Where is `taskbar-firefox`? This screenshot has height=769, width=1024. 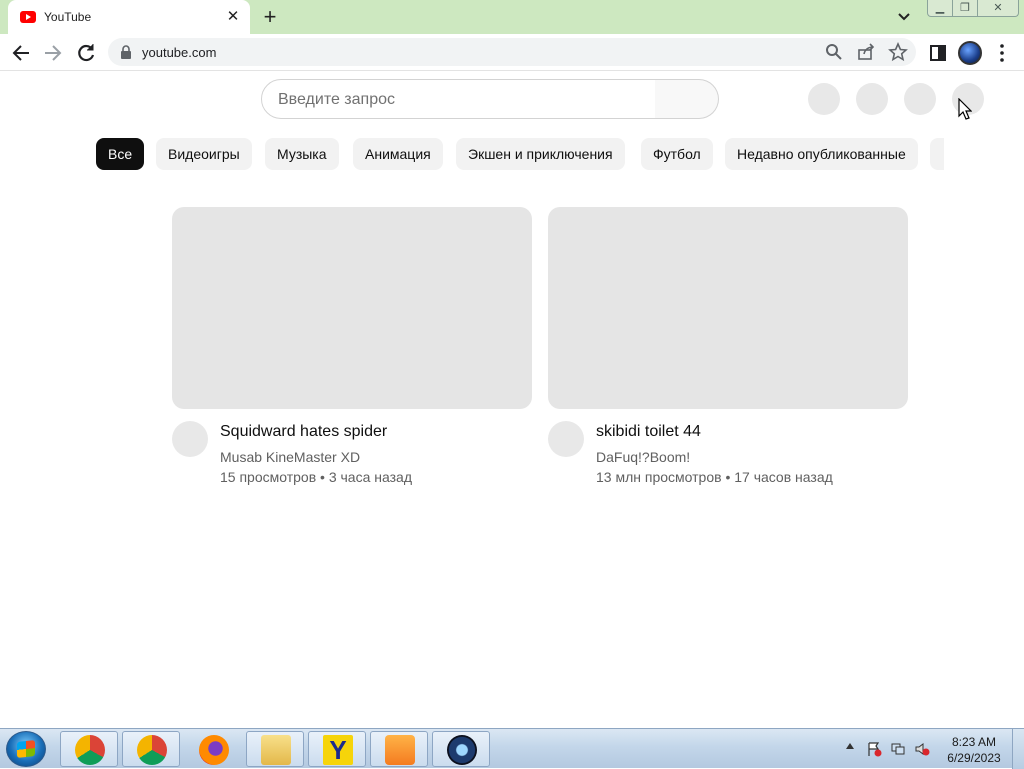 taskbar-firefox is located at coordinates (213, 749).